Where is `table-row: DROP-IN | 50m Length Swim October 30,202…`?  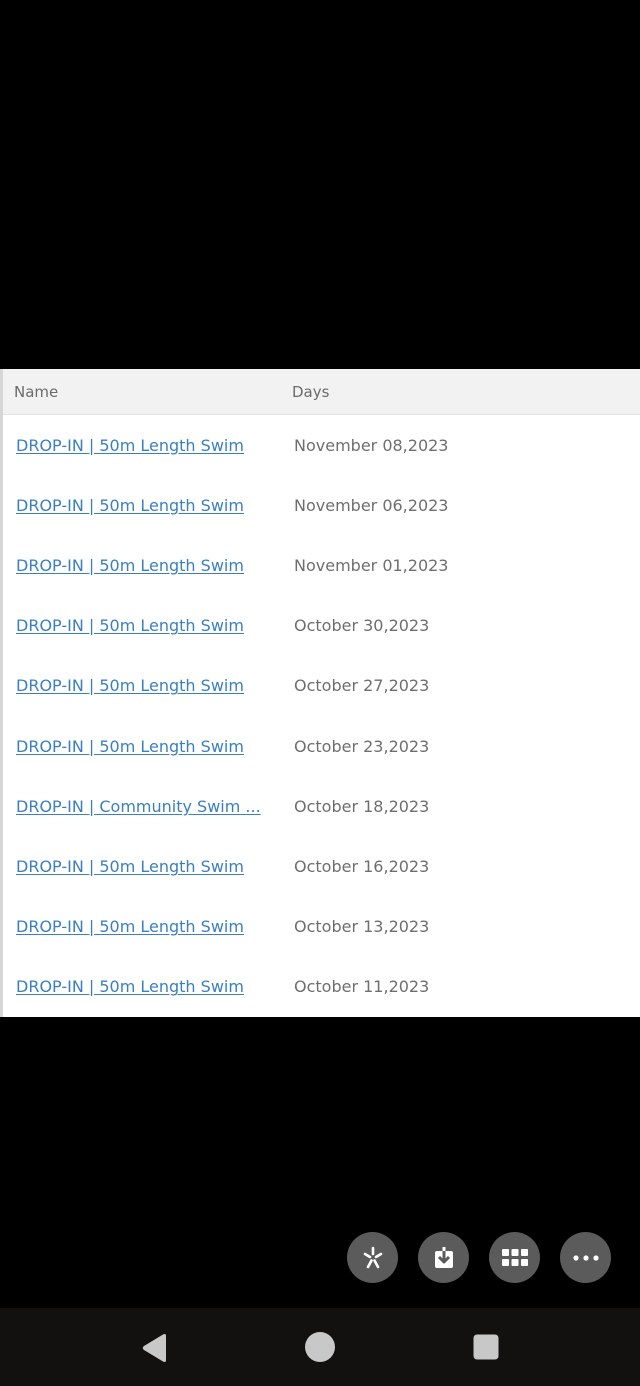 table-row: DROP-IN | 50m Length Swim October 30,202… is located at coordinates (321, 626).